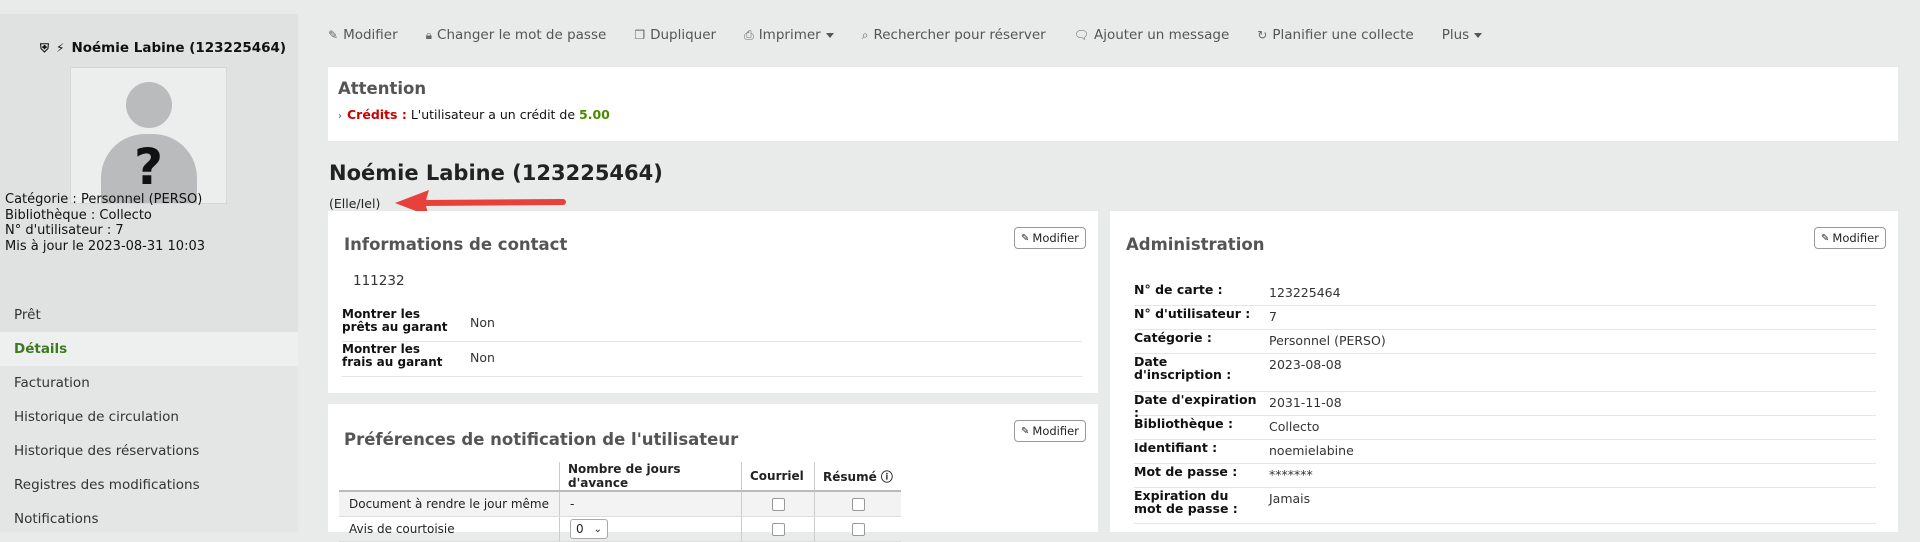 This screenshot has width=1920, height=542. What do you see at coordinates (1850, 238) in the screenshot?
I see `edit-admin-button: ✎ Modifier` at bounding box center [1850, 238].